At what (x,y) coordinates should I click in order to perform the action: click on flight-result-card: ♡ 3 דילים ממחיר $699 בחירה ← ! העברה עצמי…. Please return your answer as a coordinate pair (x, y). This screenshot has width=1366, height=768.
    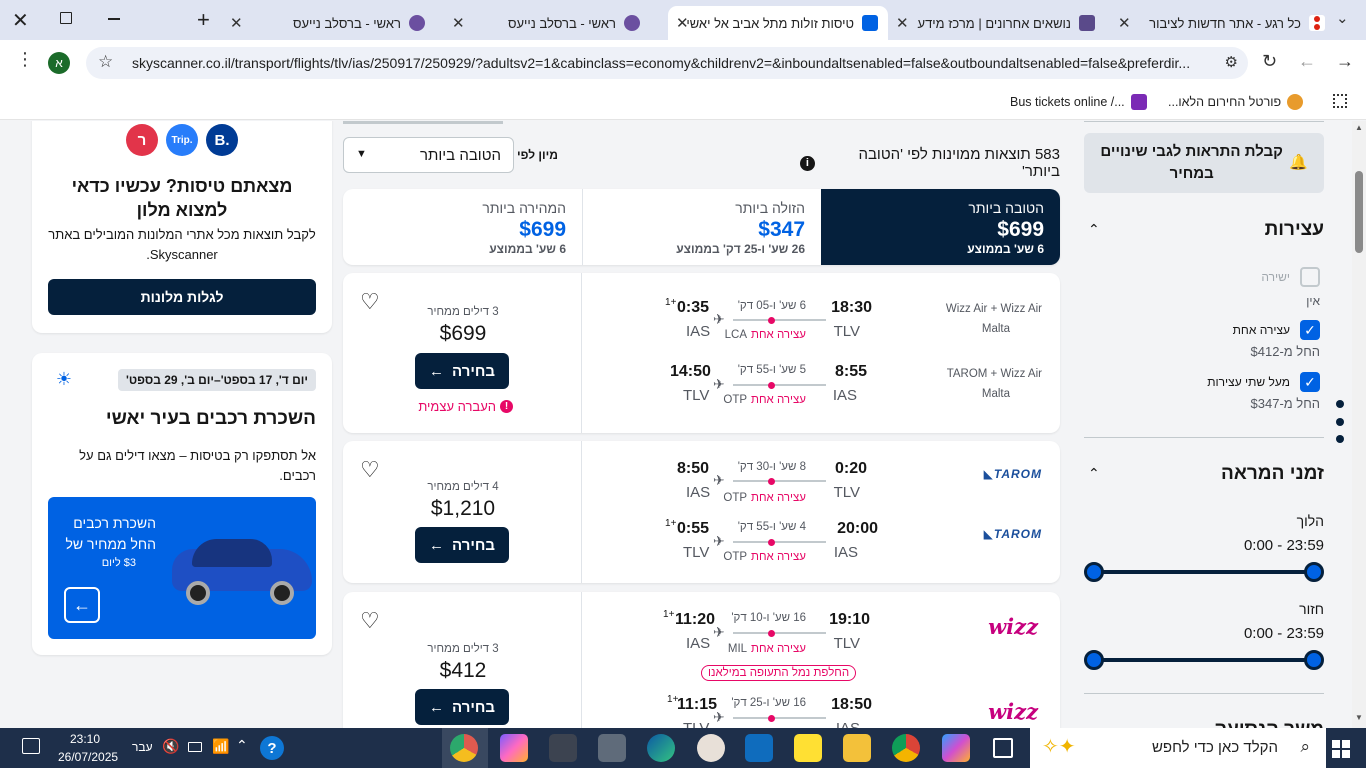
    Looking at the image, I should click on (701, 353).